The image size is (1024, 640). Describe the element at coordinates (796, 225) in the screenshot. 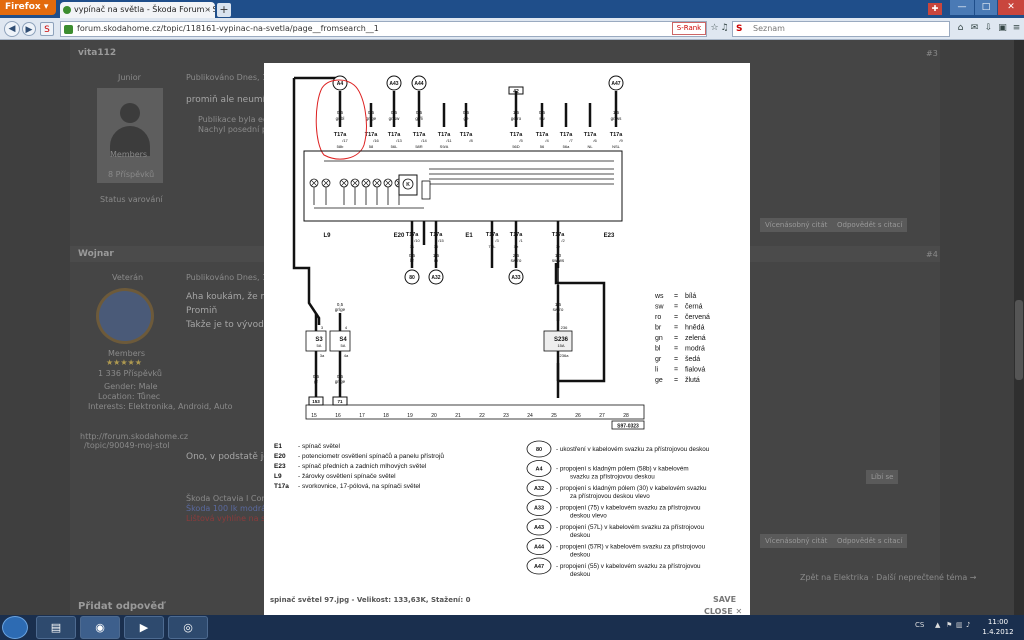

I see `multi-quote-button: Vícenásobný citát` at that location.